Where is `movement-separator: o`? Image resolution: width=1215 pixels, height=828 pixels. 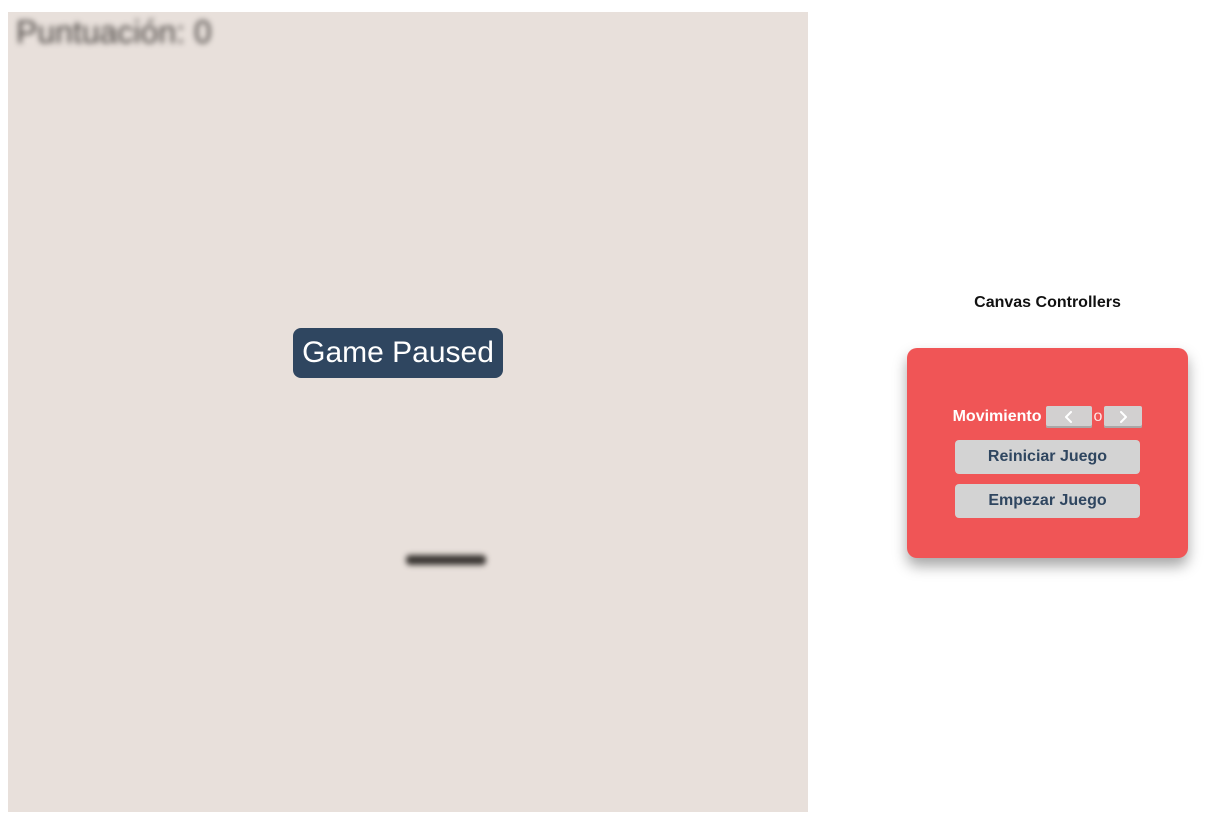 movement-separator: o is located at coordinates (1098, 416).